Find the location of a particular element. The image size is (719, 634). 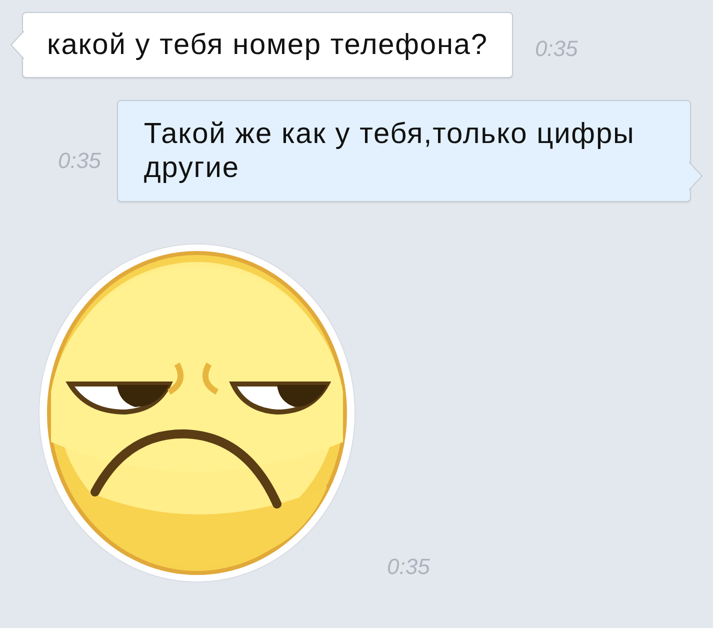

message-text: Такой же как у тебя,только цифры другие is located at coordinates (389, 151).